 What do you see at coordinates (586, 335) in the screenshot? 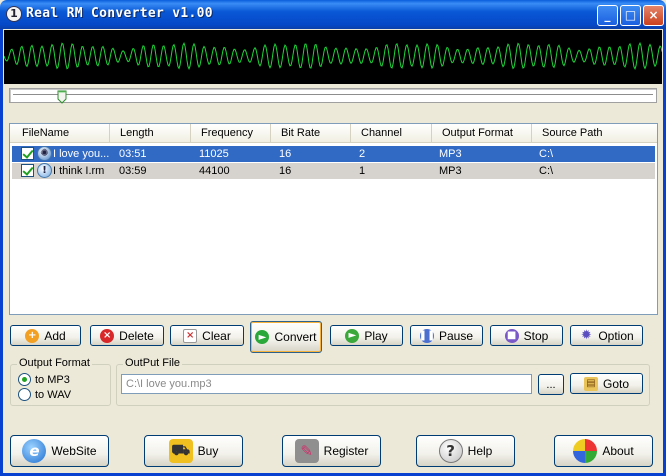
I see `gear-icon: ✹` at bounding box center [586, 335].